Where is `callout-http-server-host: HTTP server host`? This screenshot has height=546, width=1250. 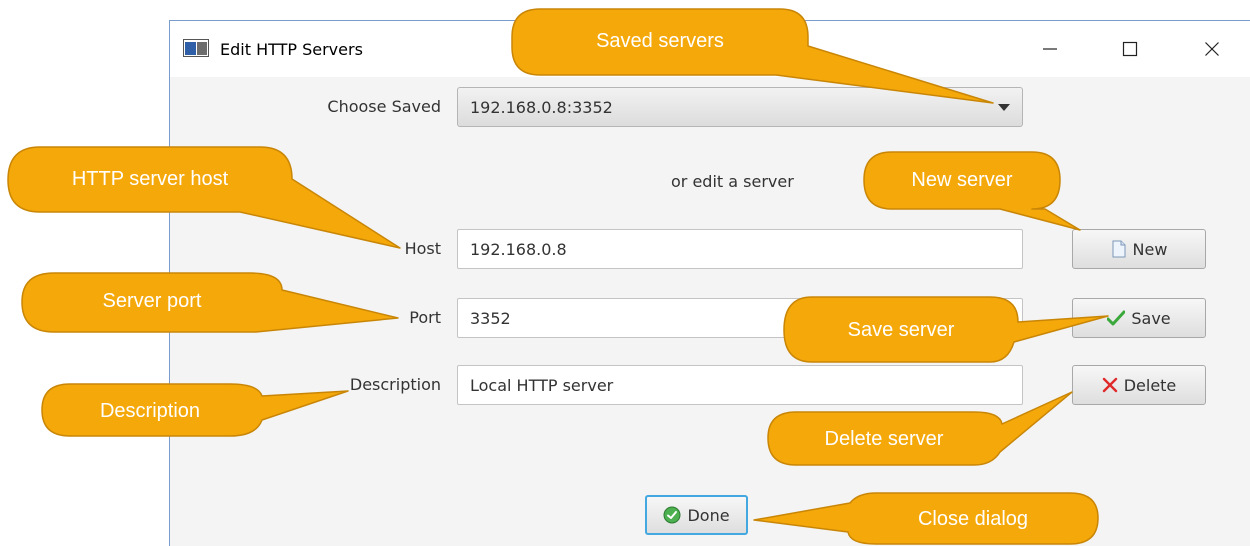 callout-http-server-host: HTTP server host is located at coordinates (150, 178).